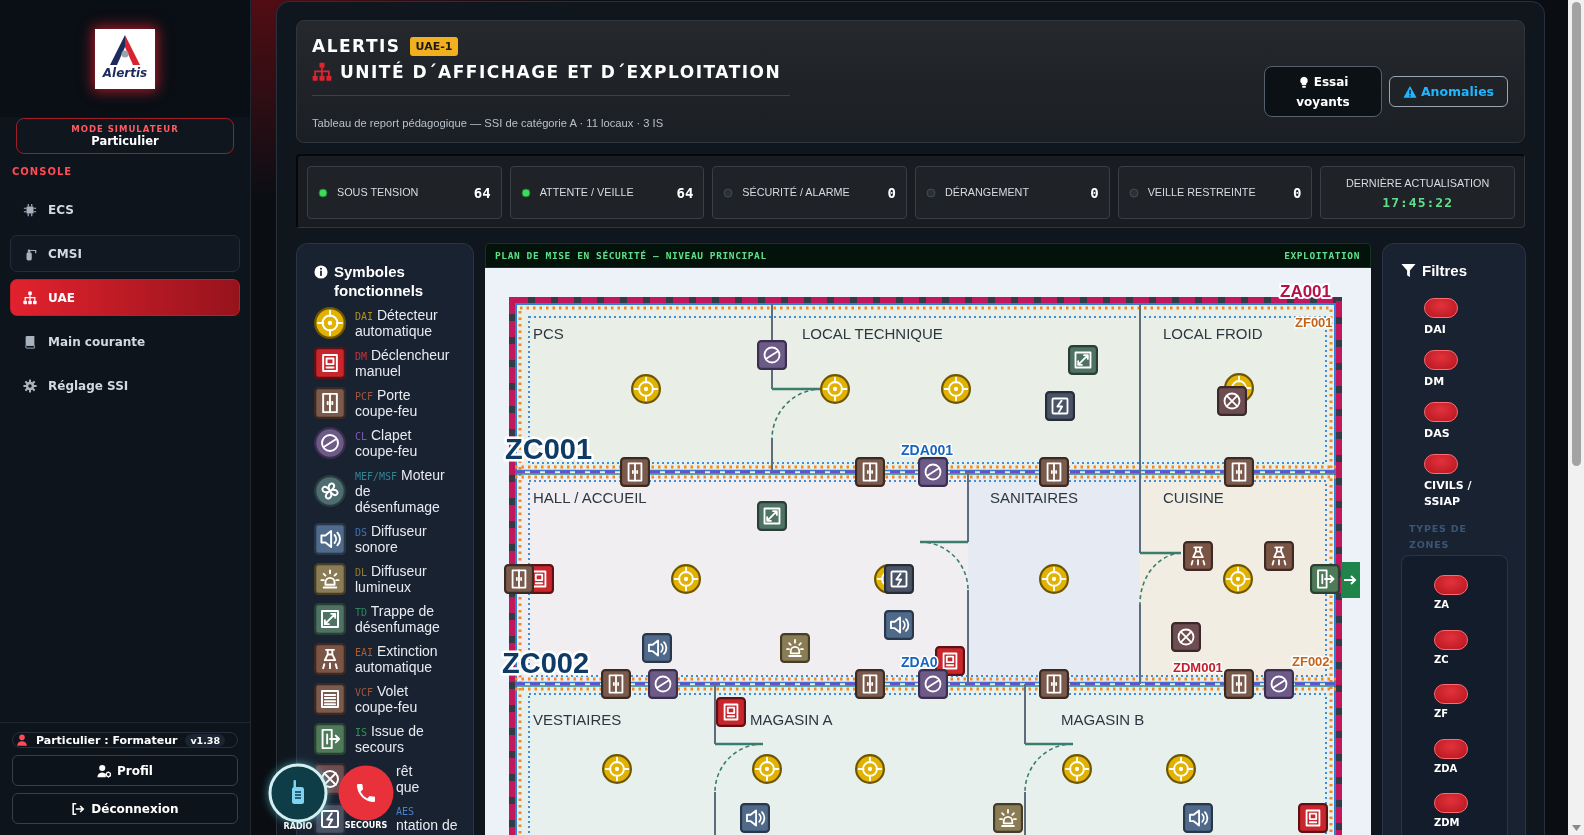 Image resolution: width=1584 pixels, height=835 pixels. What do you see at coordinates (685, 192) in the screenshot?
I see `status-count: 64` at bounding box center [685, 192].